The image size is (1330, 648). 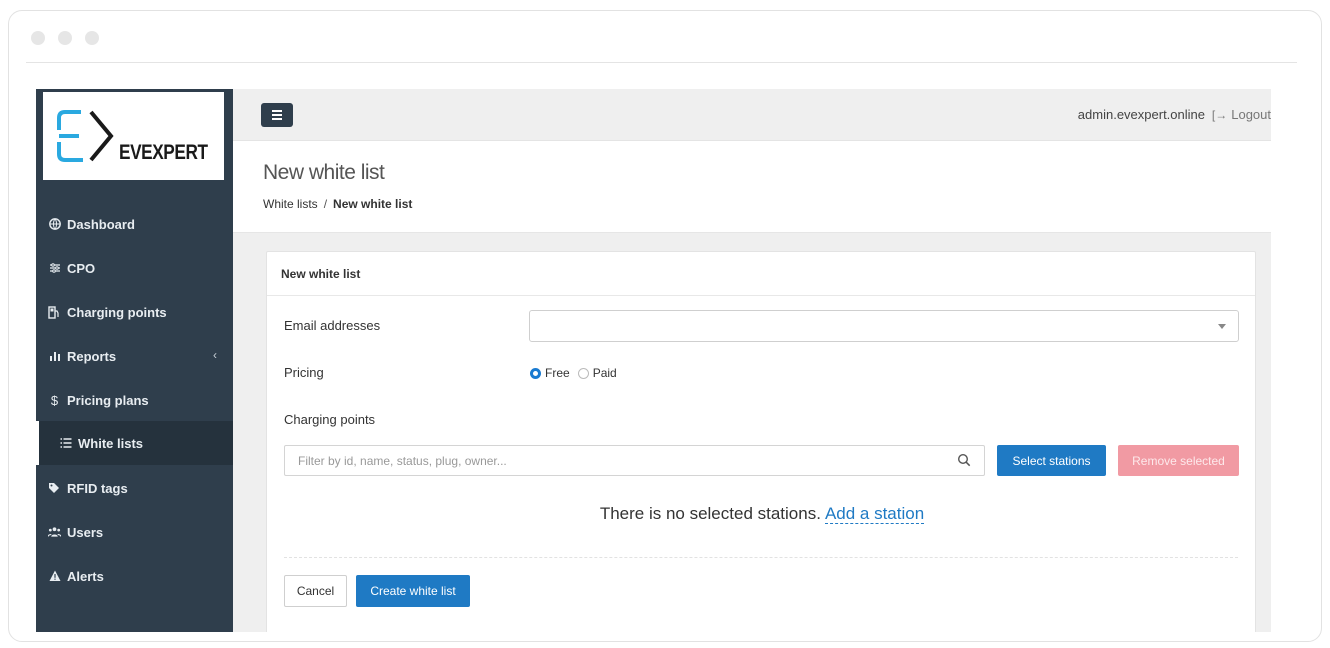 I want to click on add-station-link: Add a station, so click(x=874, y=514).